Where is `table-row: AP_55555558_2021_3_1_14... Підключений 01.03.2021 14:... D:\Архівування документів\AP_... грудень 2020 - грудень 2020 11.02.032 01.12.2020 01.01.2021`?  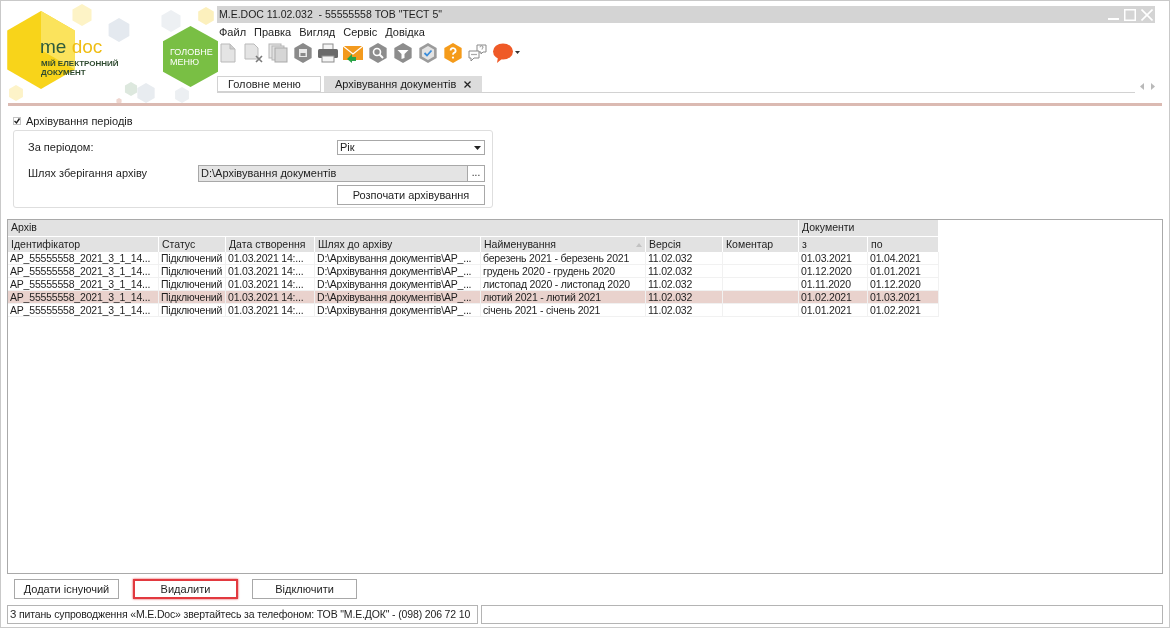
table-row: AP_55555558_2021_3_1_14... Підключений 01.03.2021 14:... D:\Архівування документів\AP_... грудень 2020 - грудень 2020 11.02.032 01.12.2020 01.01.2021 is located at coordinates (473, 271).